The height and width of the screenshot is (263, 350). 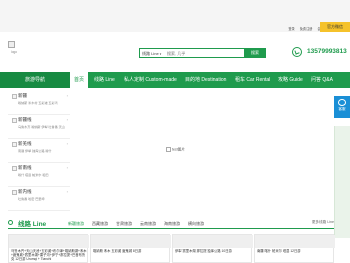 I want to click on tab-tibet: 西藏旅游, so click(x=100, y=224).